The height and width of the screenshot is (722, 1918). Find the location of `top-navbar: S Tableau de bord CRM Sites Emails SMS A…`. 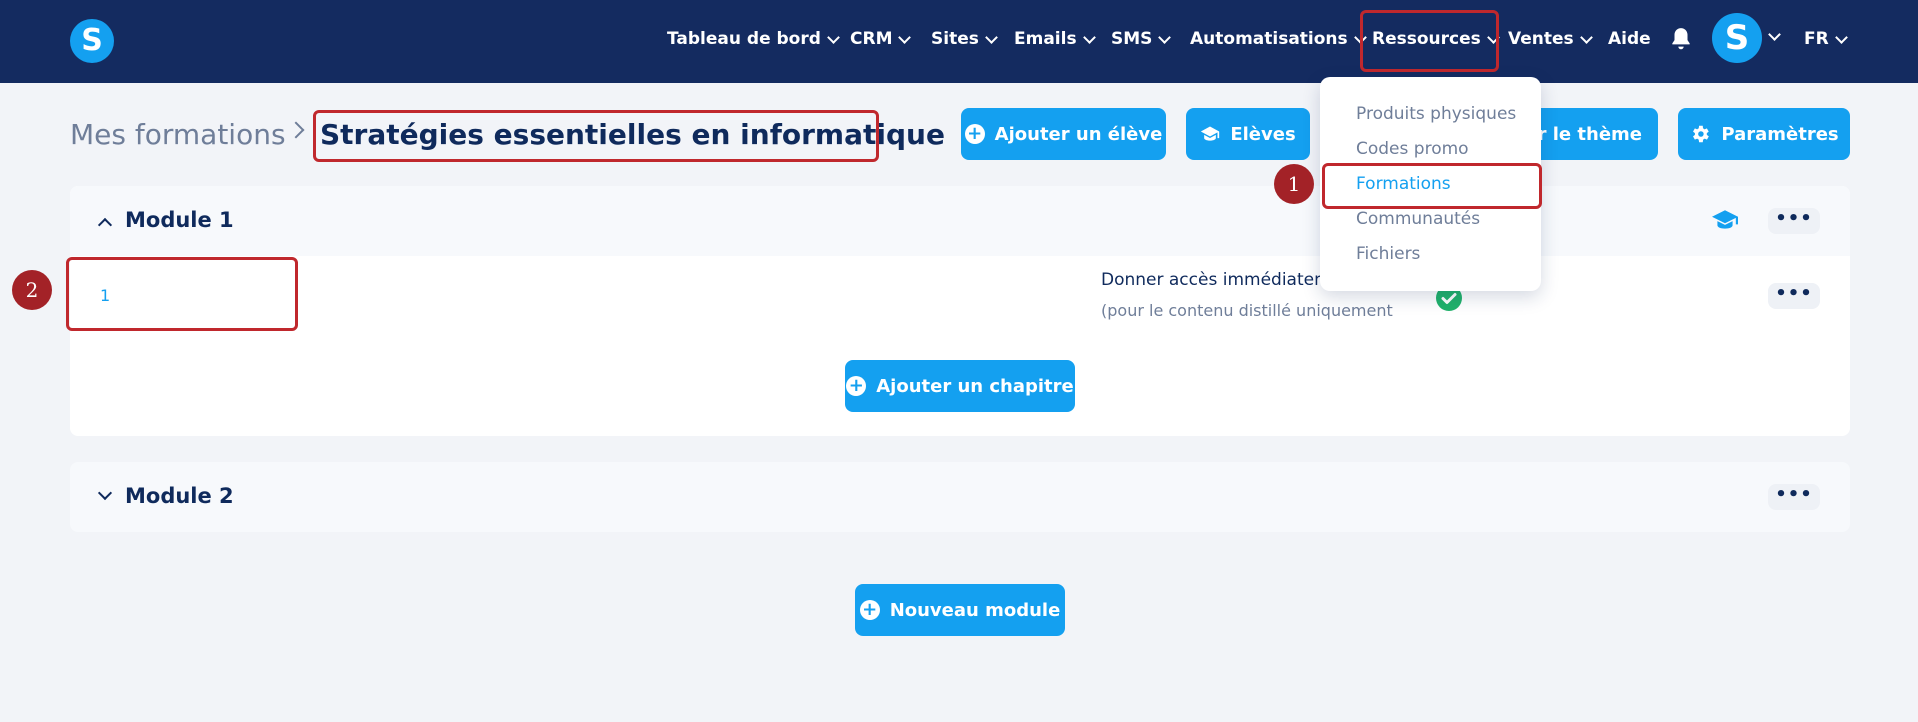

top-navbar: S Tableau de bord CRM Sites Emails SMS A… is located at coordinates (959, 41).